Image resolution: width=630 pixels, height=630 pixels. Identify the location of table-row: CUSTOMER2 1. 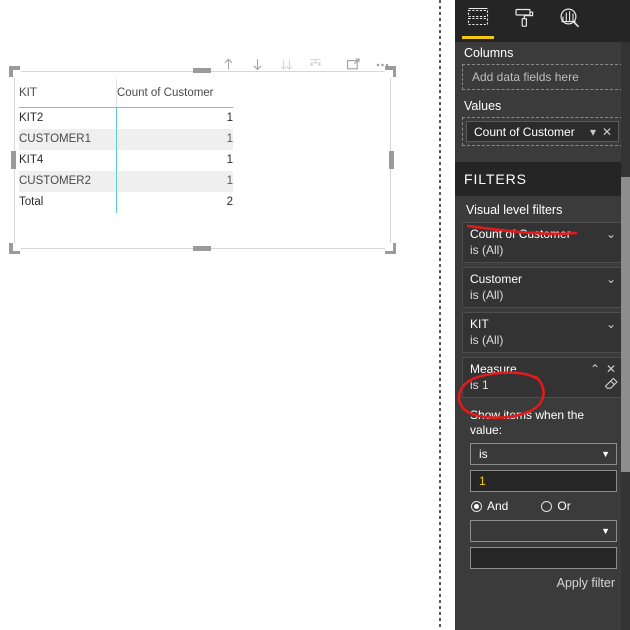
(126, 181).